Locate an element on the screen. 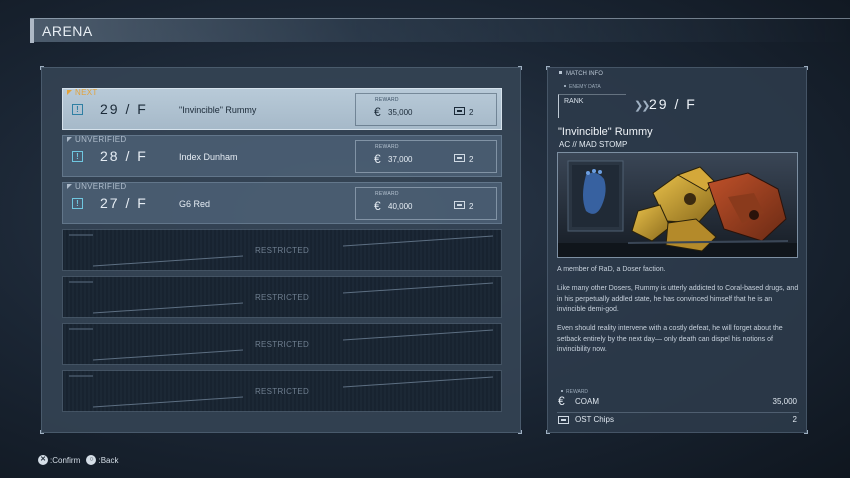 This screenshot has width=850, height=478. reward-value: 40,000 is located at coordinates (400, 206).